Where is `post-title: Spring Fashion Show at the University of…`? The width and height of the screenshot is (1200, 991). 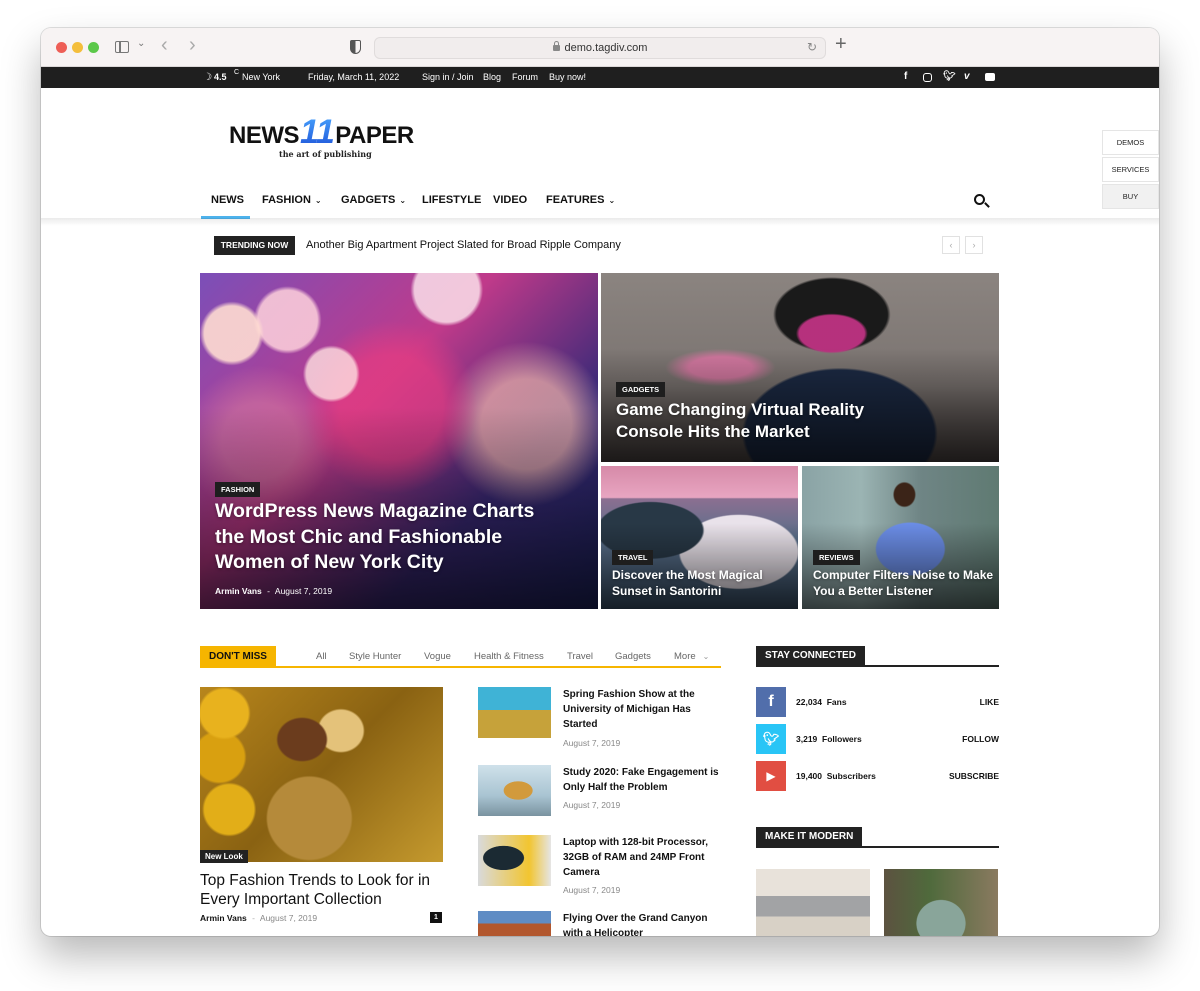
post-title: Spring Fashion Show at the University of… is located at coordinates (645, 709).